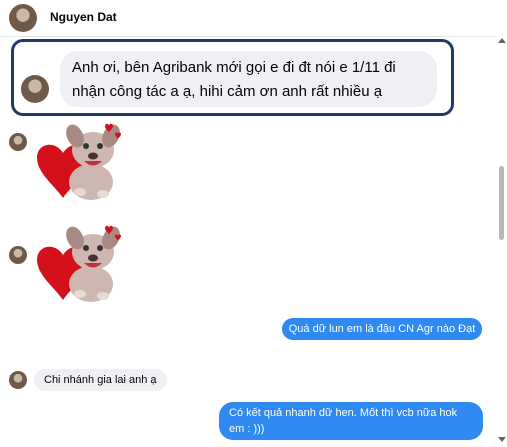 The width and height of the screenshot is (507, 447). Describe the element at coordinates (253, 18) in the screenshot. I see `chat-header: Nguyen Dat` at that location.